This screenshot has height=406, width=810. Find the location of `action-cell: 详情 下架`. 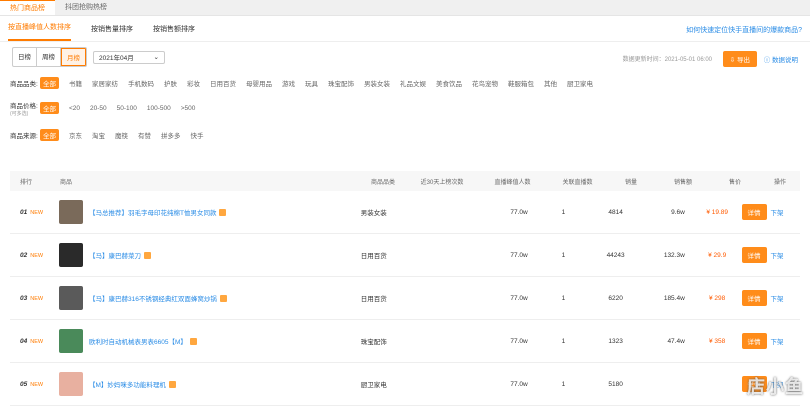

action-cell: 详情 下架 is located at coordinates (770, 298).